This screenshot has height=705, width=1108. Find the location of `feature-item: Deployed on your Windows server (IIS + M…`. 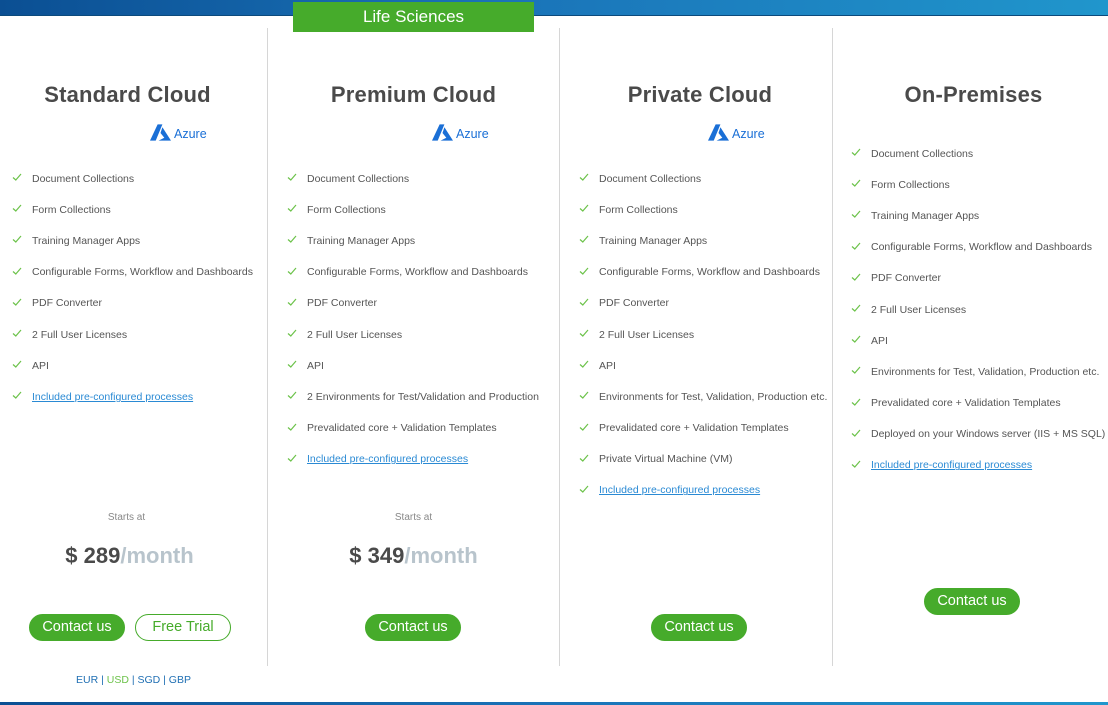

feature-item: Deployed on your Windows server (IIS + M… is located at coordinates (978, 434).